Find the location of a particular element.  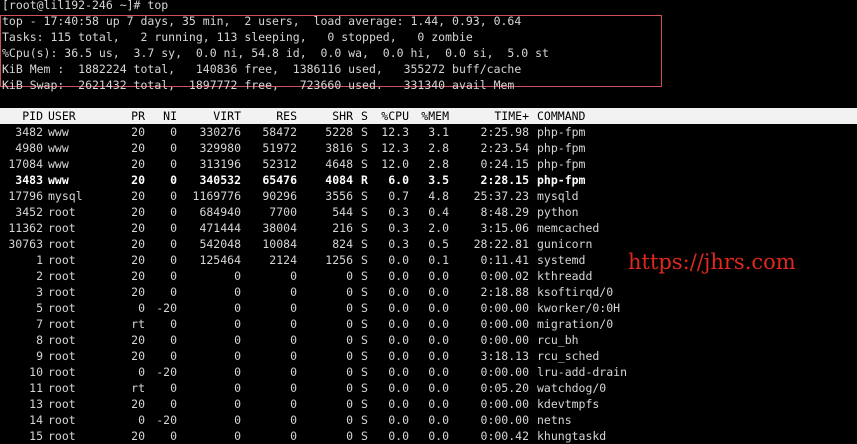

process-time-col: 3:18.13 is located at coordinates (504, 356).